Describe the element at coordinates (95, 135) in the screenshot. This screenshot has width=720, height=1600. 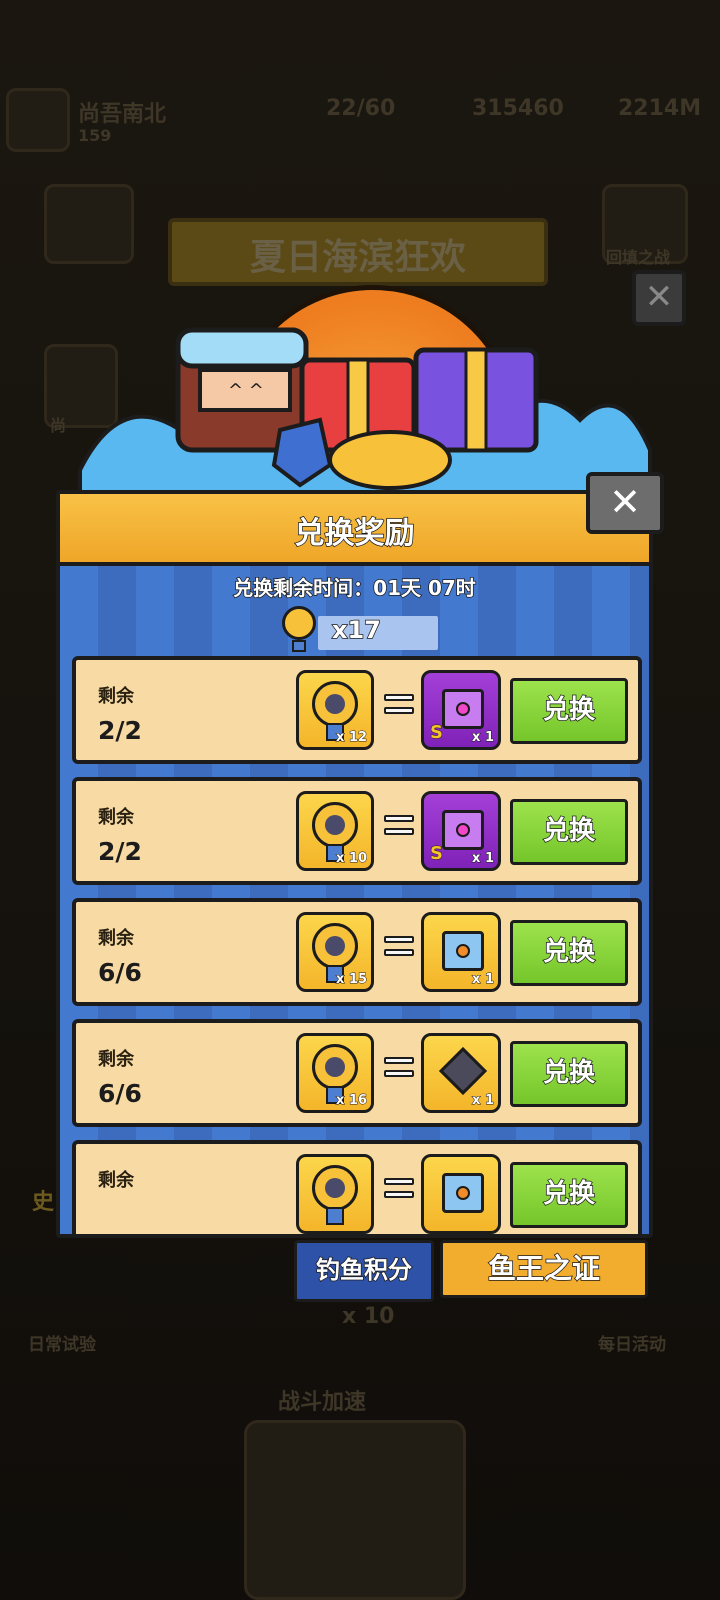
I see `player-level: 159` at that location.